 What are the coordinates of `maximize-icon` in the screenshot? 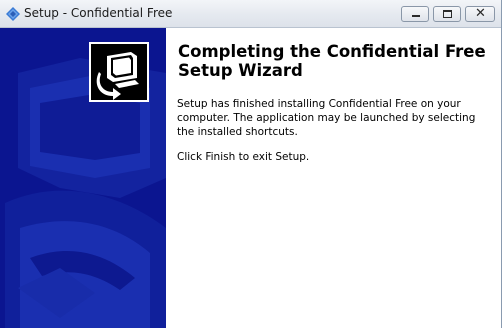 It's located at (447, 14).